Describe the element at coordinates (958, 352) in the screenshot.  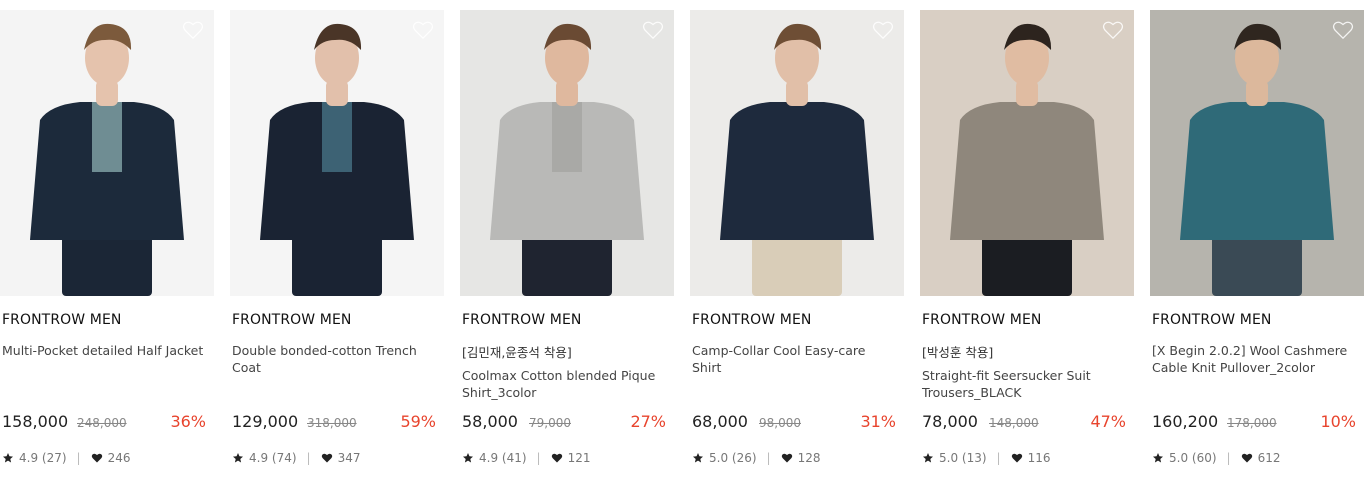
I see `celebrity-tag: [박성훈 착용]` at that location.